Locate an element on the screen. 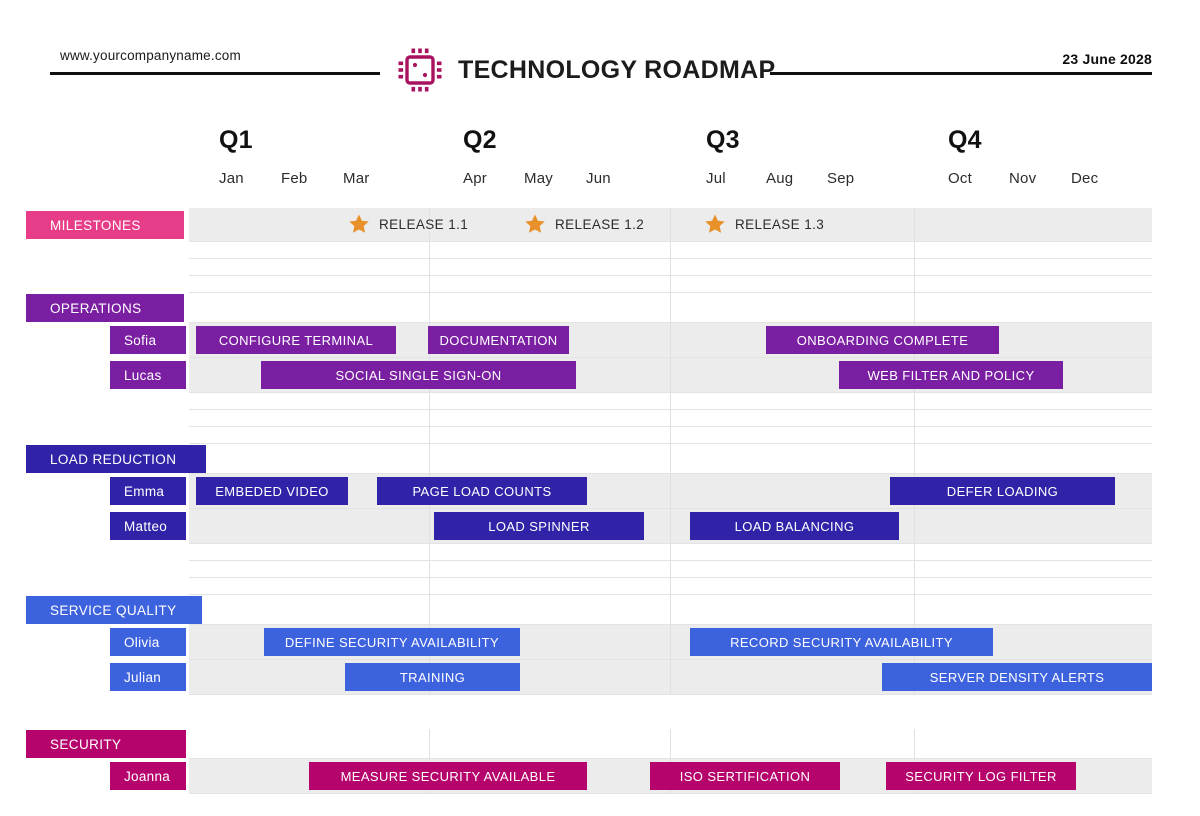 The height and width of the screenshot is (816, 1200). microprocessor-chip-icon is located at coordinates (420, 70).